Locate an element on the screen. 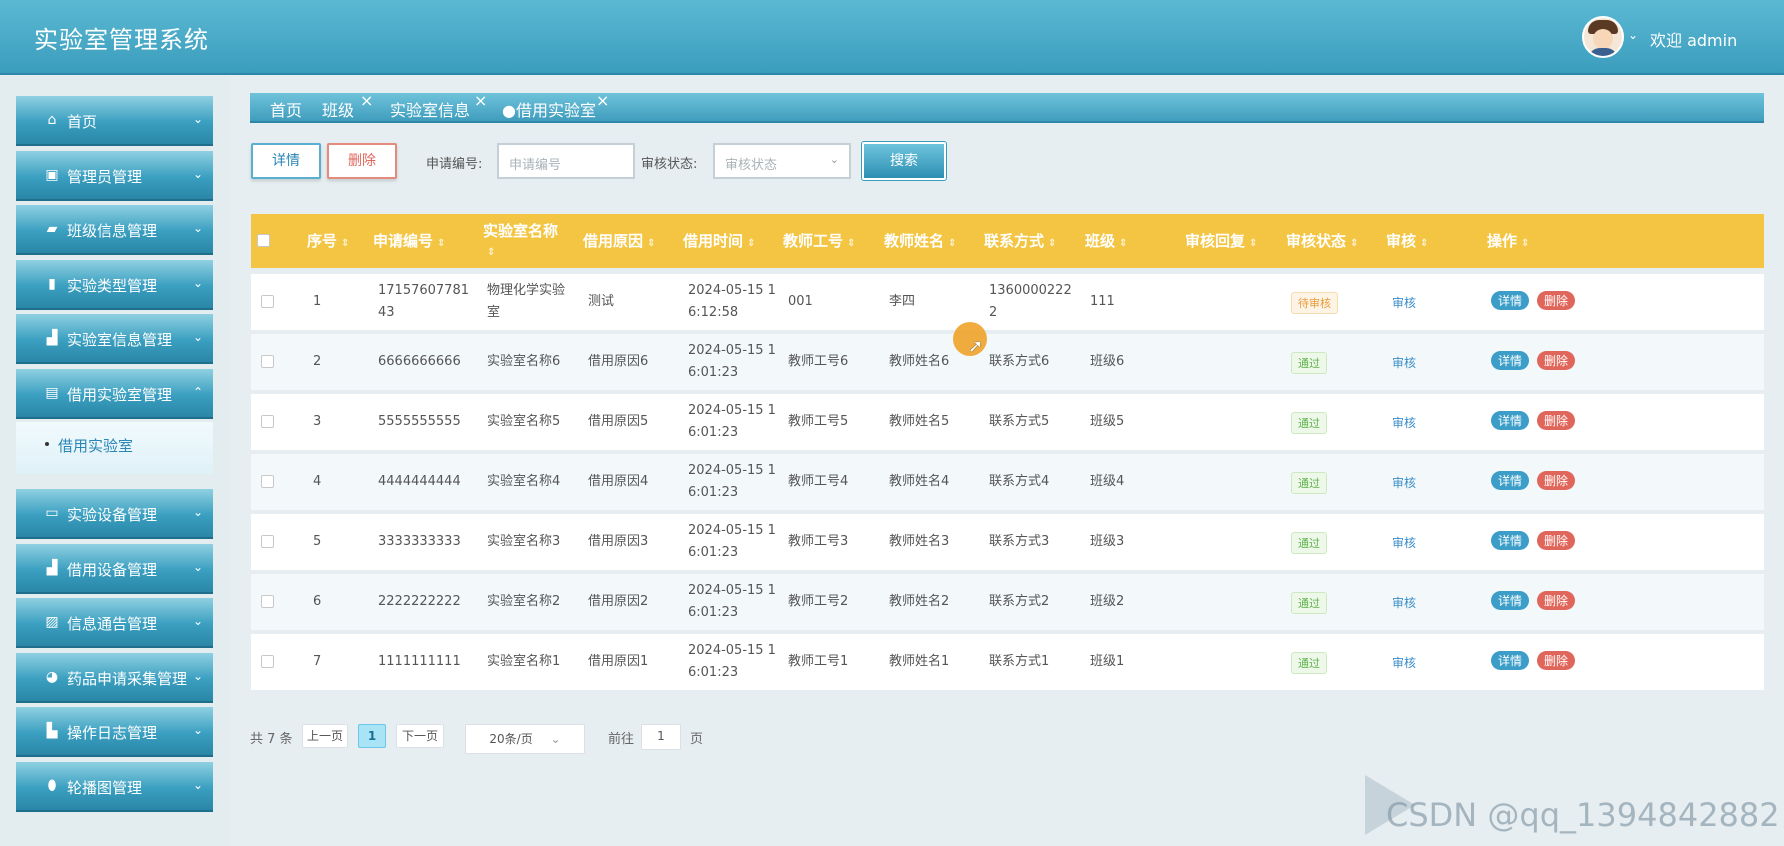 This screenshot has height=846, width=1784. cell-cls: 班级2 is located at coordinates (1107, 601).